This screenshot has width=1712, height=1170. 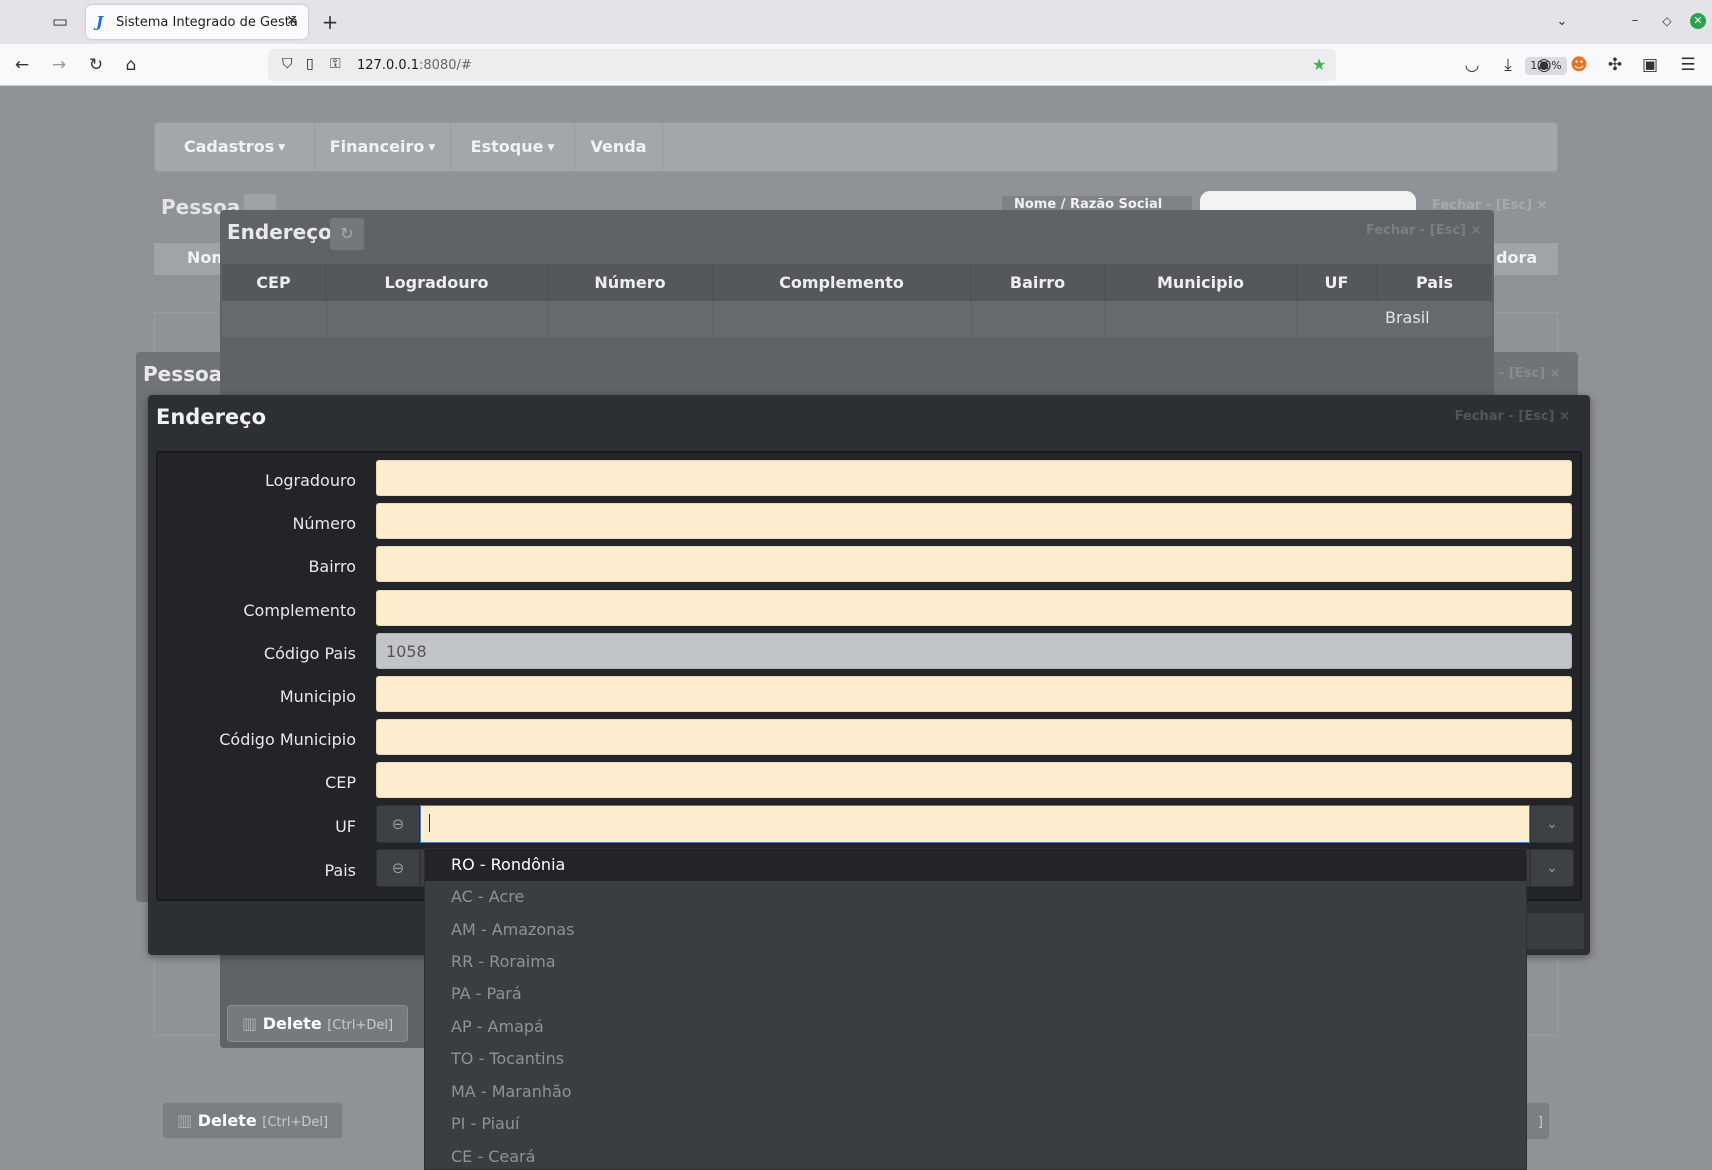 What do you see at coordinates (857, 319) in the screenshot?
I see `table-row: Brasil` at bounding box center [857, 319].